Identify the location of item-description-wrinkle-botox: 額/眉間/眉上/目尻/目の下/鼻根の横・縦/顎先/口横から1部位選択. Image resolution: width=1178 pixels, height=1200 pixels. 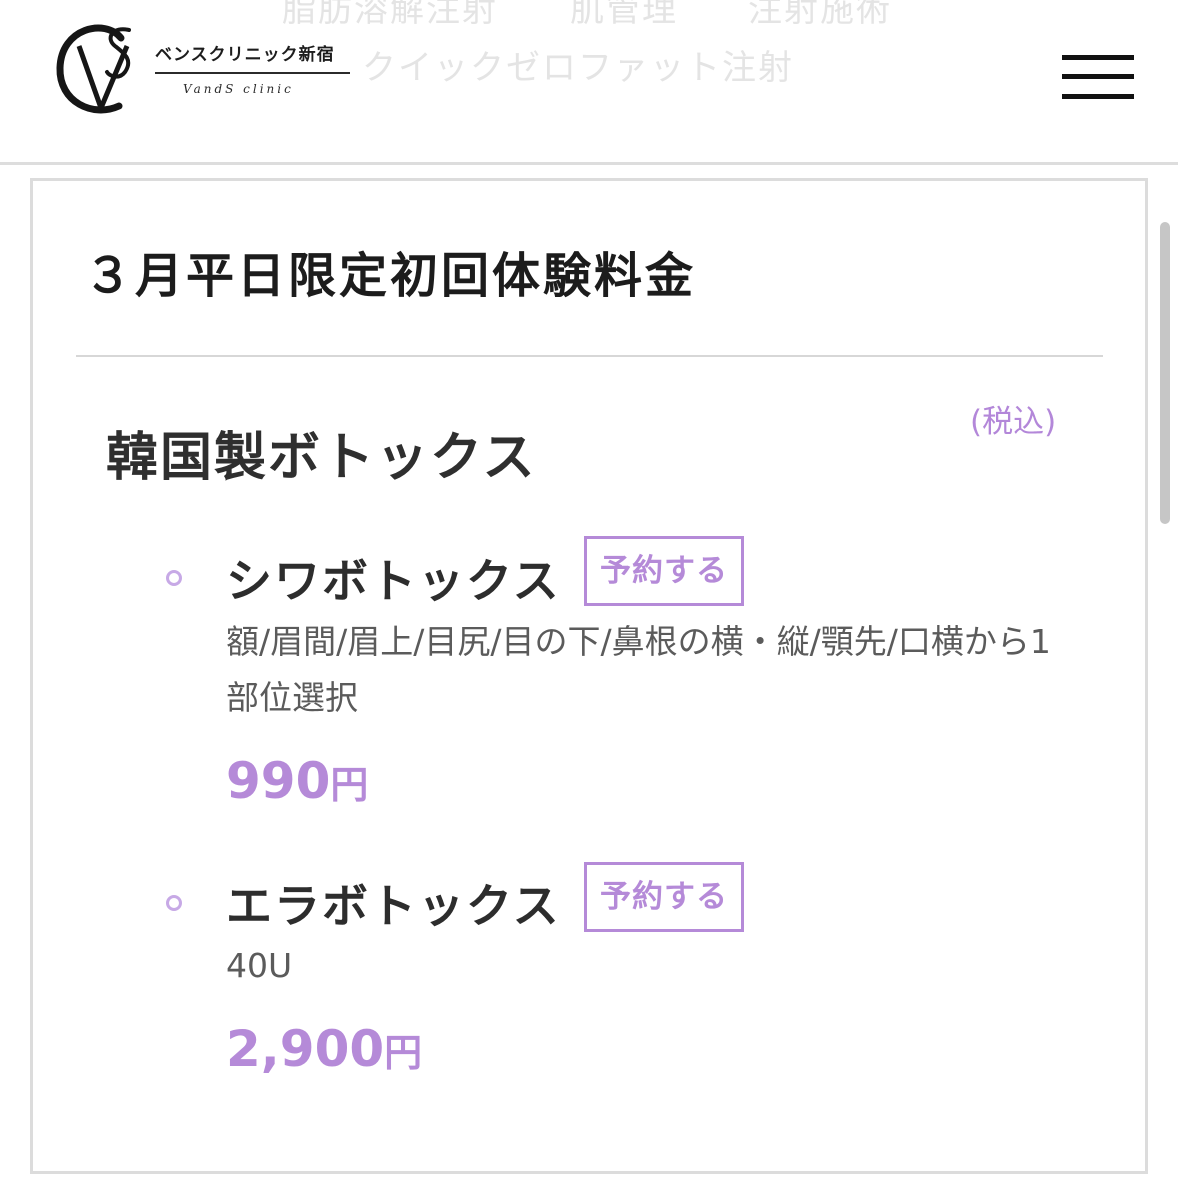
(638, 669).